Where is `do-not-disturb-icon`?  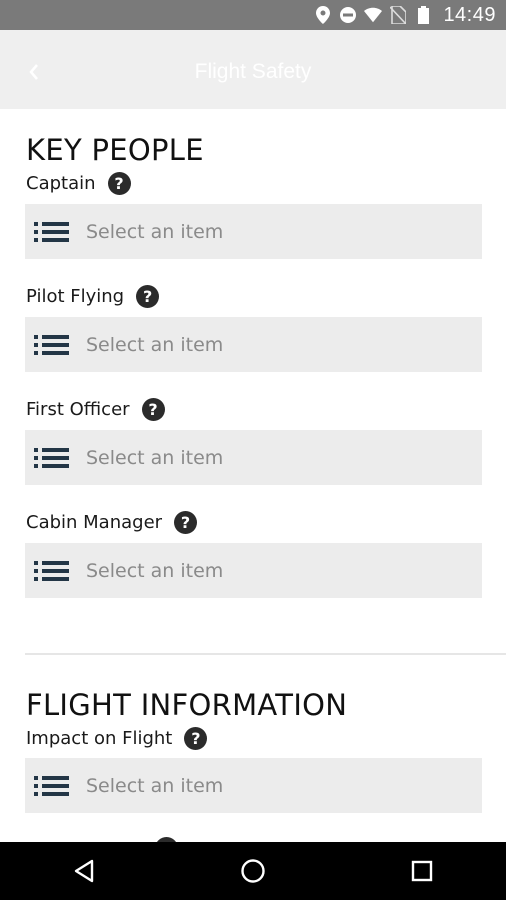
do-not-disturb-icon is located at coordinates (348, 15).